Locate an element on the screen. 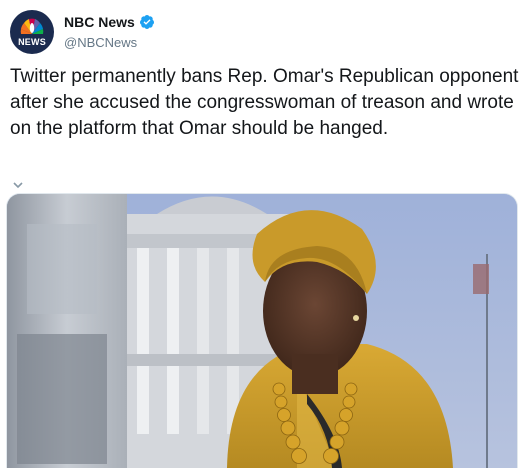  verified-badge-icon is located at coordinates (147, 22).